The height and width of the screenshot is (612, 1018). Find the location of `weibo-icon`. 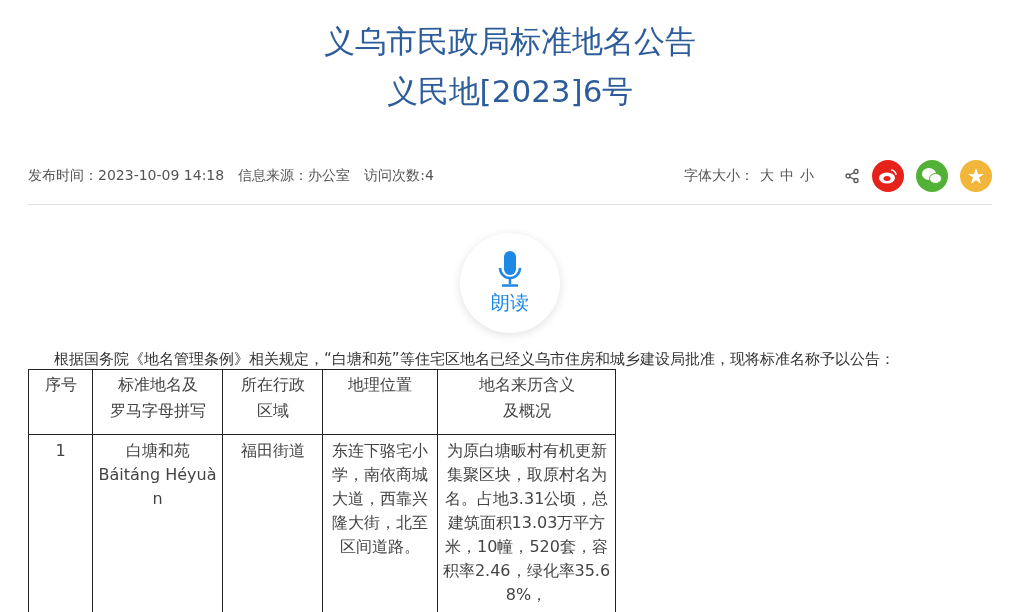

weibo-icon is located at coordinates (888, 176).